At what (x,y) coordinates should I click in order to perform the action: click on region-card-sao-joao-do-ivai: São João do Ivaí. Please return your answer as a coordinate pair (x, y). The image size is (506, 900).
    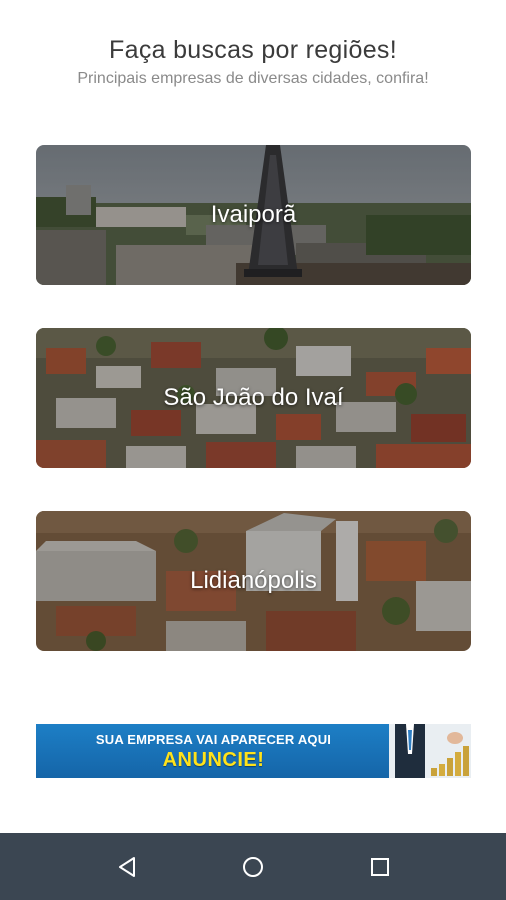
    Looking at the image, I should click on (253, 398).